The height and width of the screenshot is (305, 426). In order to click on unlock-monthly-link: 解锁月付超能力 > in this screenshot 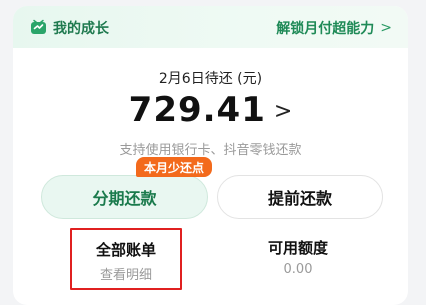, I will do `click(334, 28)`.